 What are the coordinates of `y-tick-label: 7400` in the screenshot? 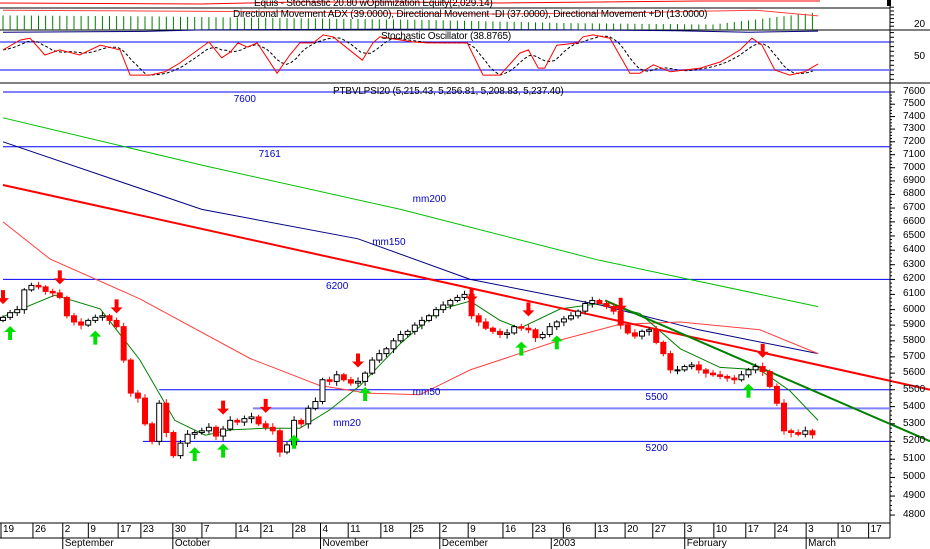 It's located at (914, 116).